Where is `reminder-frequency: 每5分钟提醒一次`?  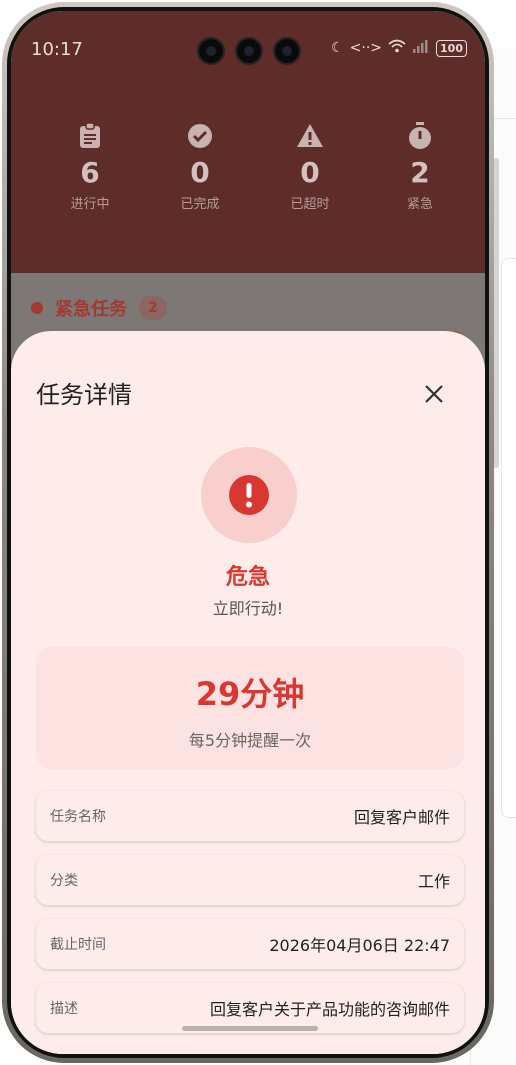
reminder-frequency: 每5分钟提醒一次 is located at coordinates (250, 740).